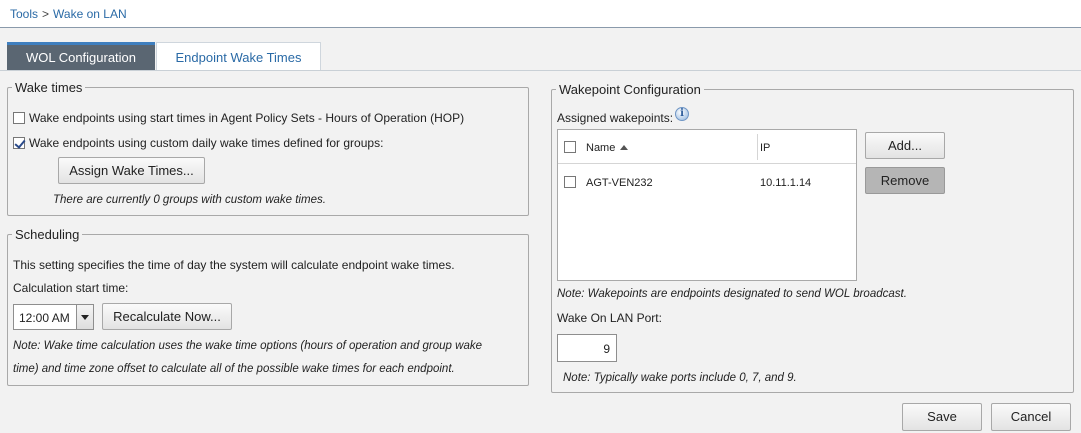 This screenshot has height=433, width=1081. Describe the element at coordinates (786, 183) in the screenshot. I see `row-ip: 10.11.1.14` at that location.